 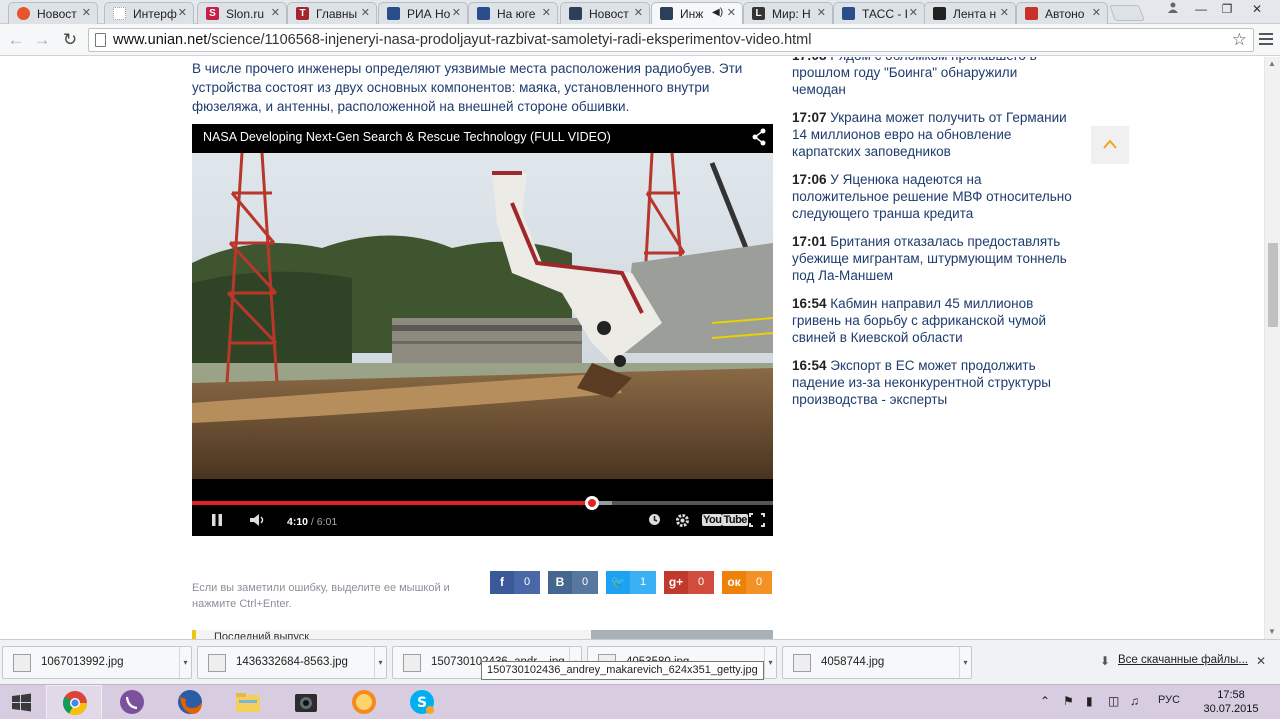 I want to click on back-icon: ←, so click(x=16, y=40).